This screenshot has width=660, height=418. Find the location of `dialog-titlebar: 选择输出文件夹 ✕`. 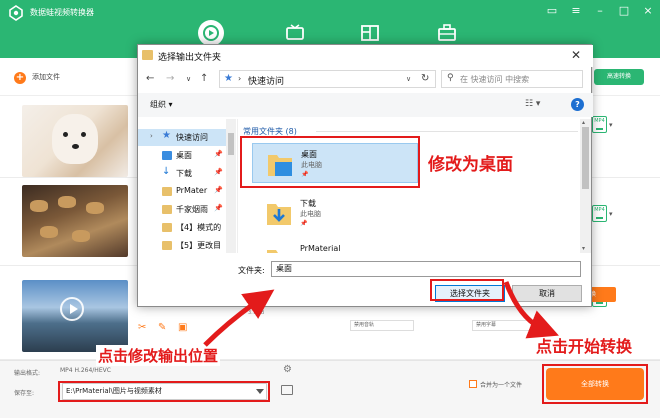

dialog-titlebar: 选择输出文件夹 ✕ is located at coordinates (365, 56).